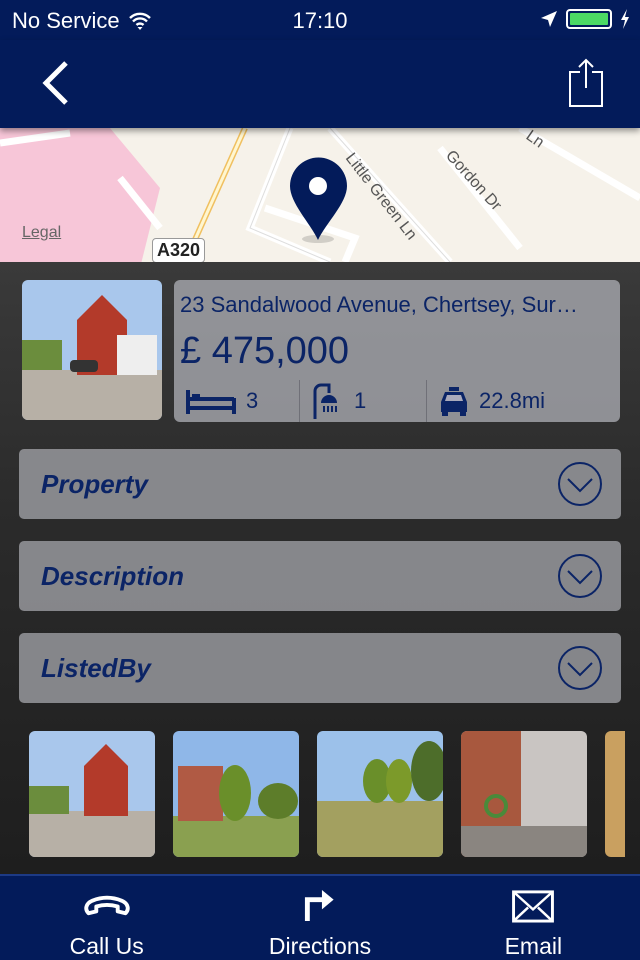  What do you see at coordinates (360, 400) in the screenshot?
I see `bathrooms-count: 1` at bounding box center [360, 400].